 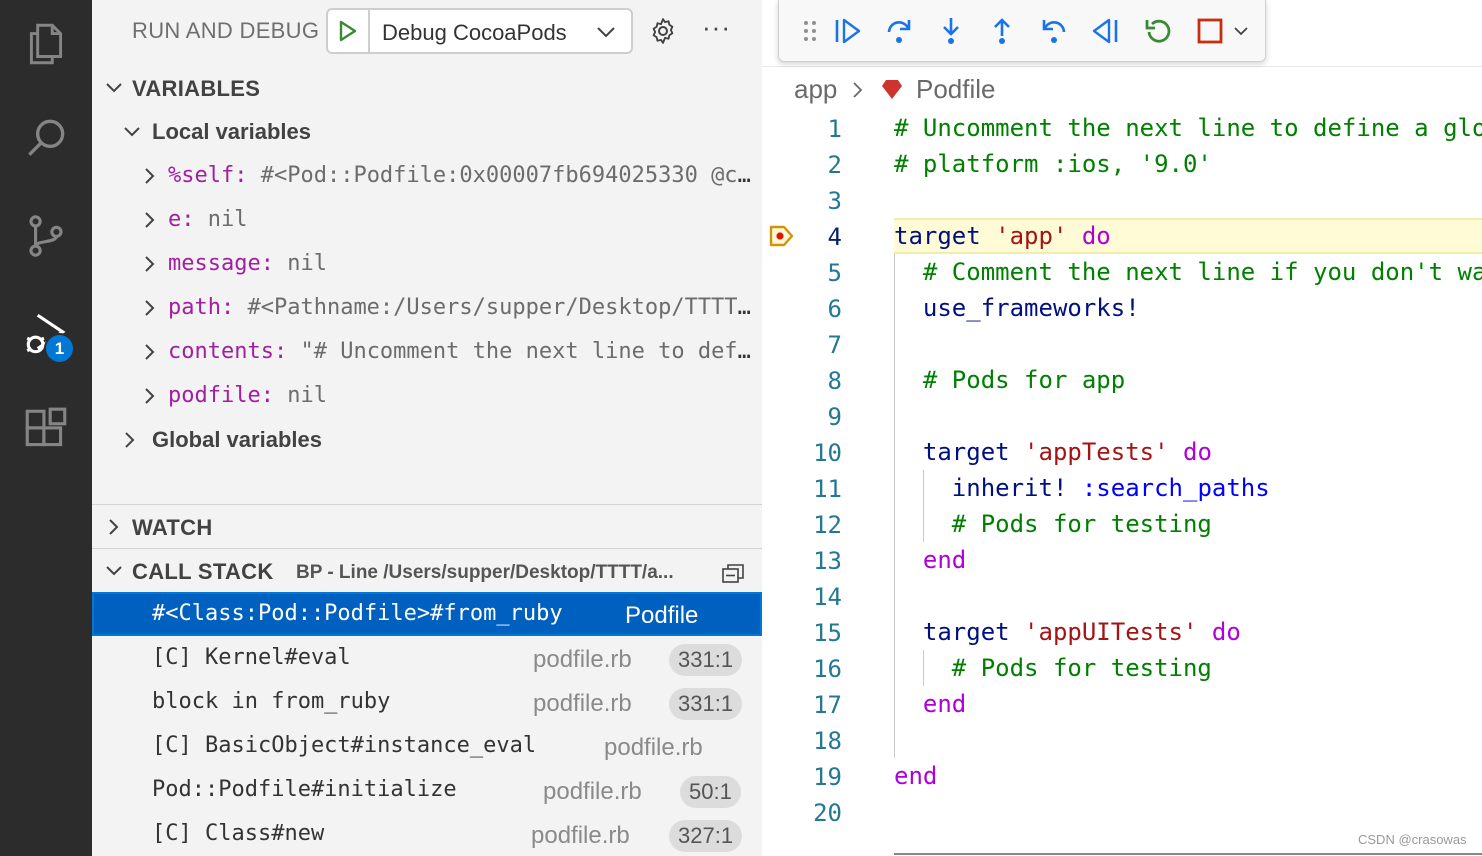 I want to click on call-stack-frame: block in from_ruby podfile.rb 331:1, so click(x=427, y=703).